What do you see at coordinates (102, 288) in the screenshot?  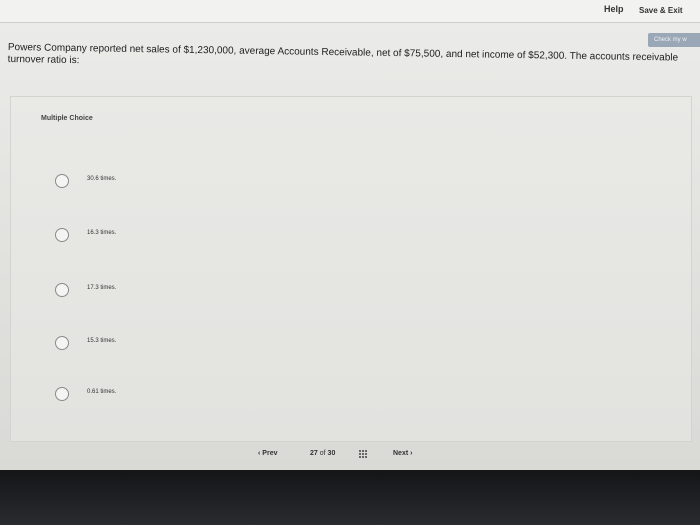 I see `answer-option-label: 17.3 times.` at bounding box center [102, 288].